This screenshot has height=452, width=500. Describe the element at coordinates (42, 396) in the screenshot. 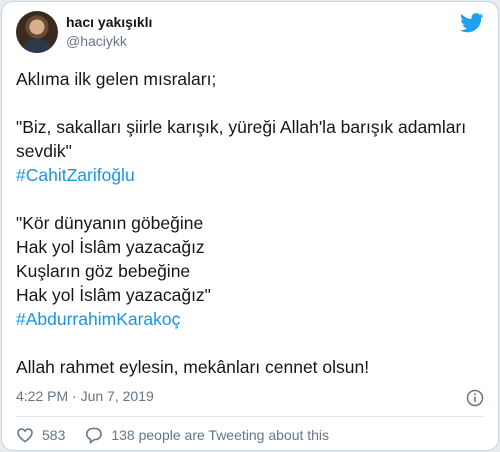

I see `tweet-time: 4:22 PM` at that location.